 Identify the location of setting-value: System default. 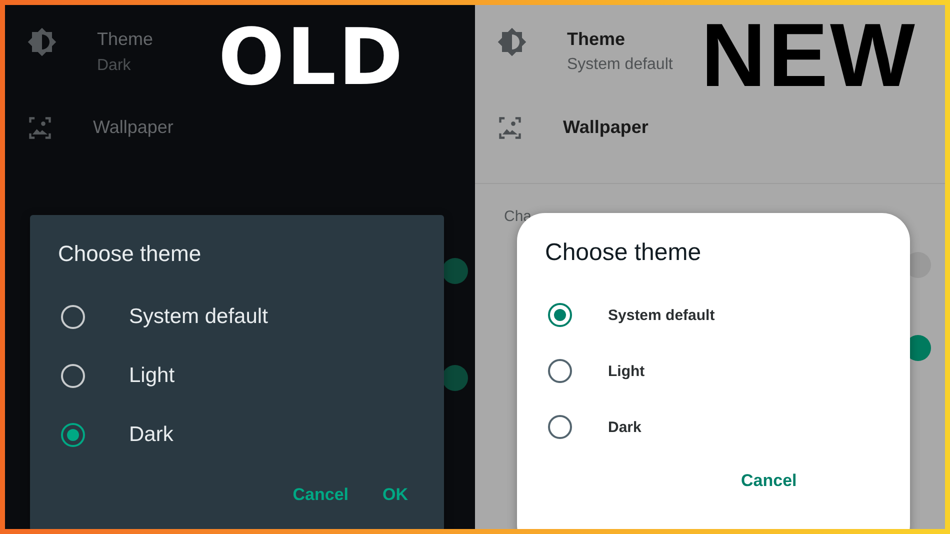
(620, 65).